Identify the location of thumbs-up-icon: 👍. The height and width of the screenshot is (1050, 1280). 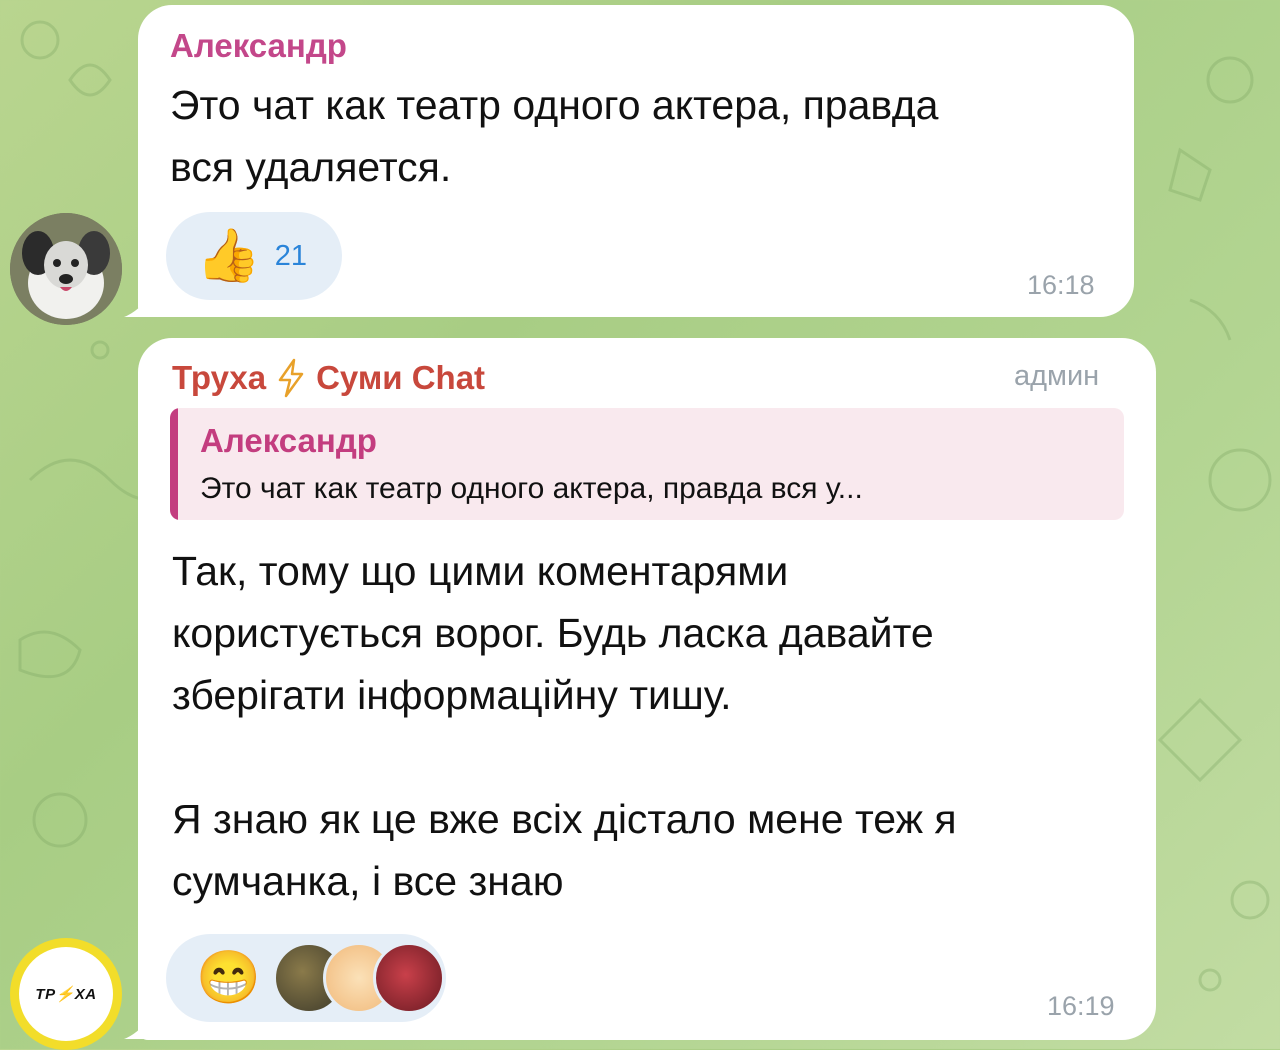
(228, 256).